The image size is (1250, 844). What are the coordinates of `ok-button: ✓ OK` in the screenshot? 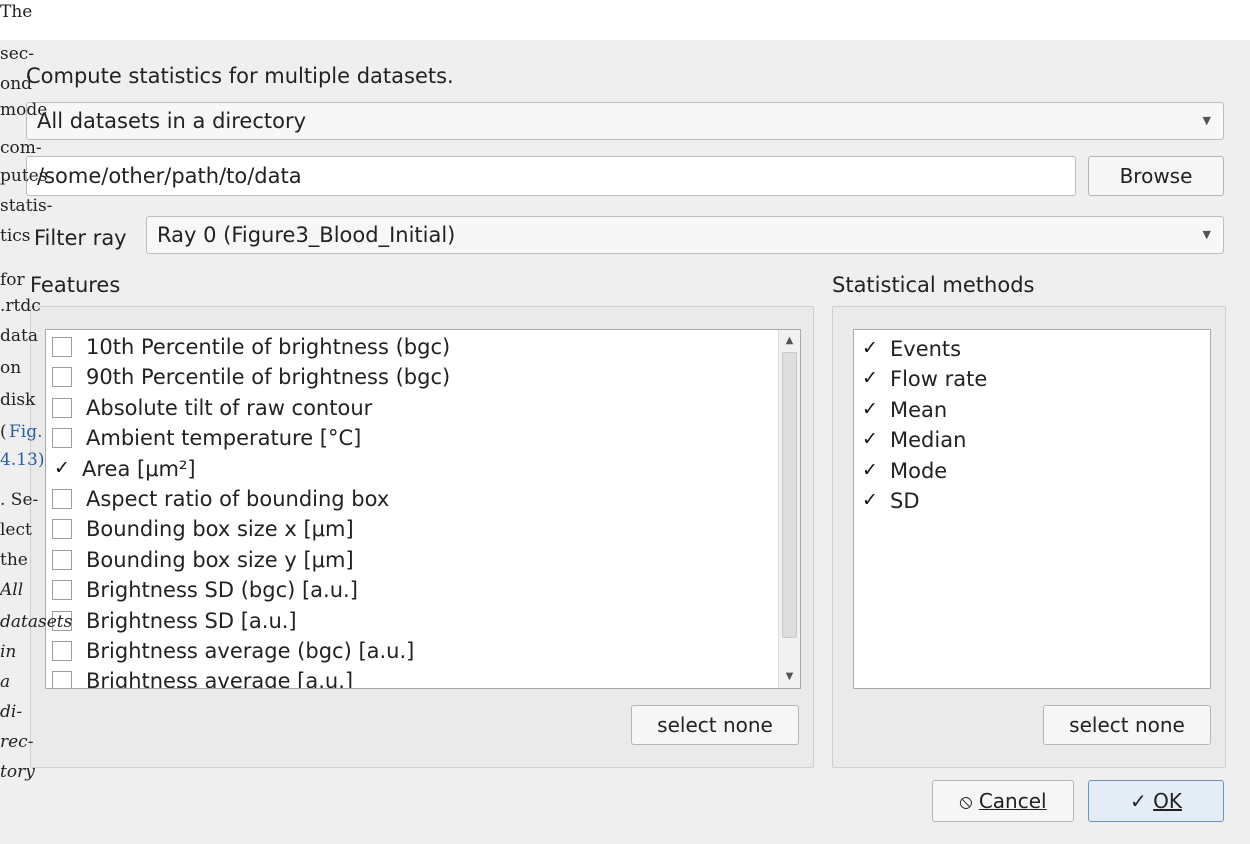 It's located at (1156, 801).